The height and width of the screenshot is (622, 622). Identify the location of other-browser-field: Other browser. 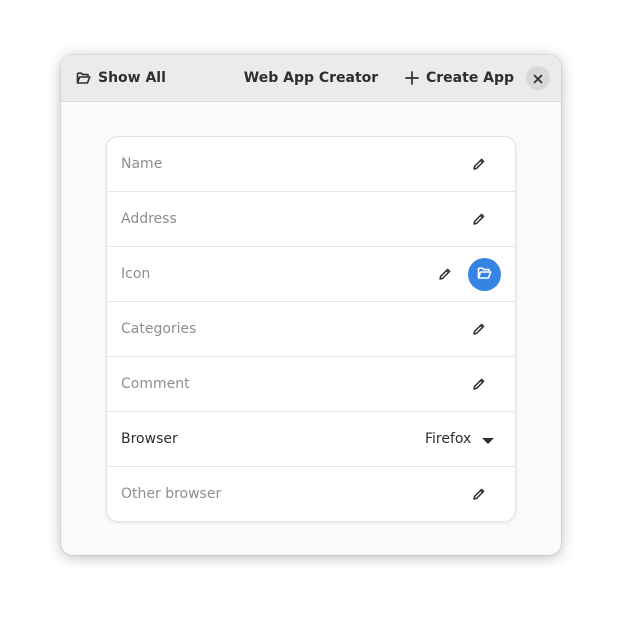
(171, 494).